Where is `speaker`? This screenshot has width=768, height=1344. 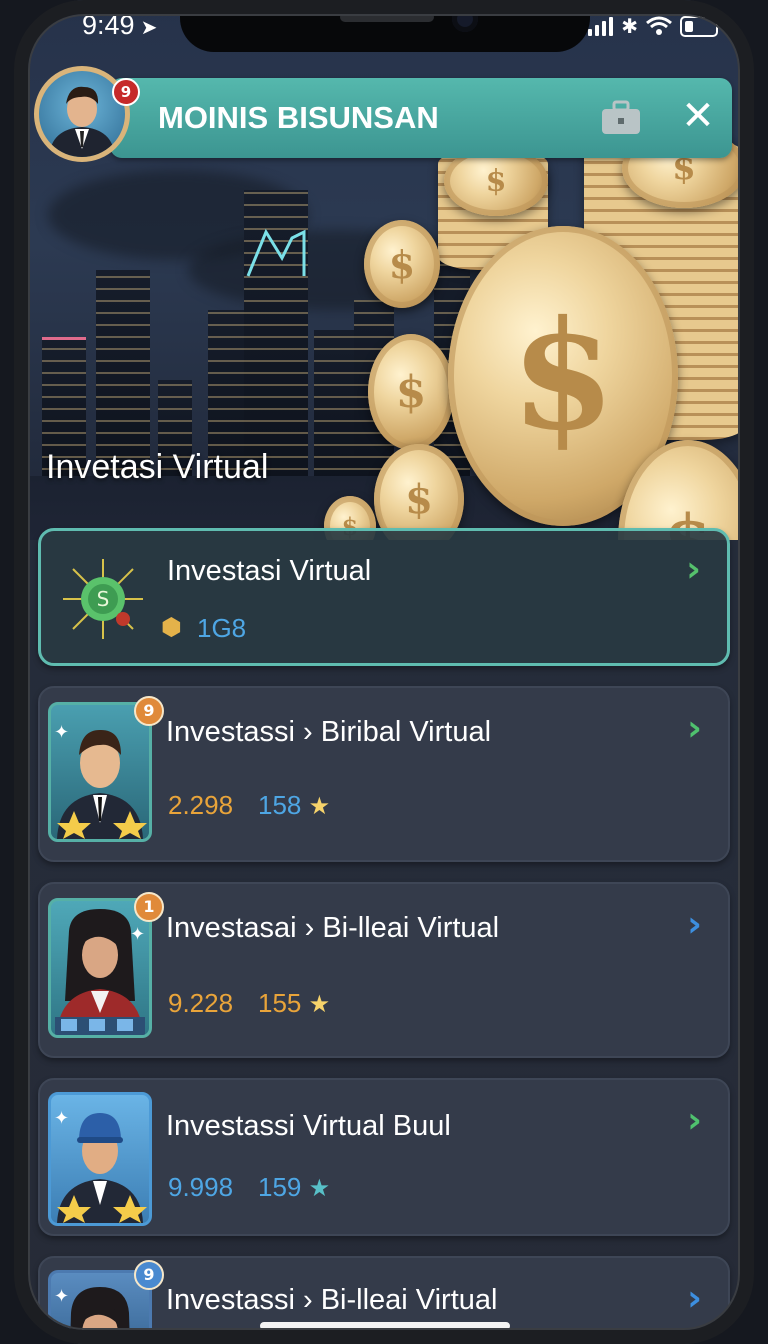 speaker is located at coordinates (387, 17).